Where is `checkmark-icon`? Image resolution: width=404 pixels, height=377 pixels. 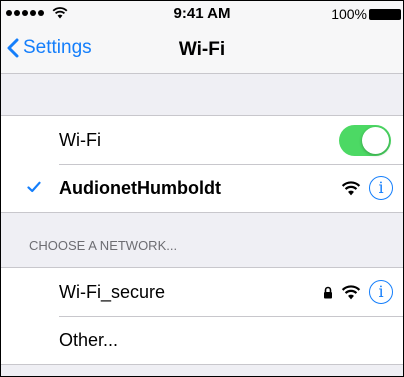
checkmark-icon is located at coordinates (34, 187).